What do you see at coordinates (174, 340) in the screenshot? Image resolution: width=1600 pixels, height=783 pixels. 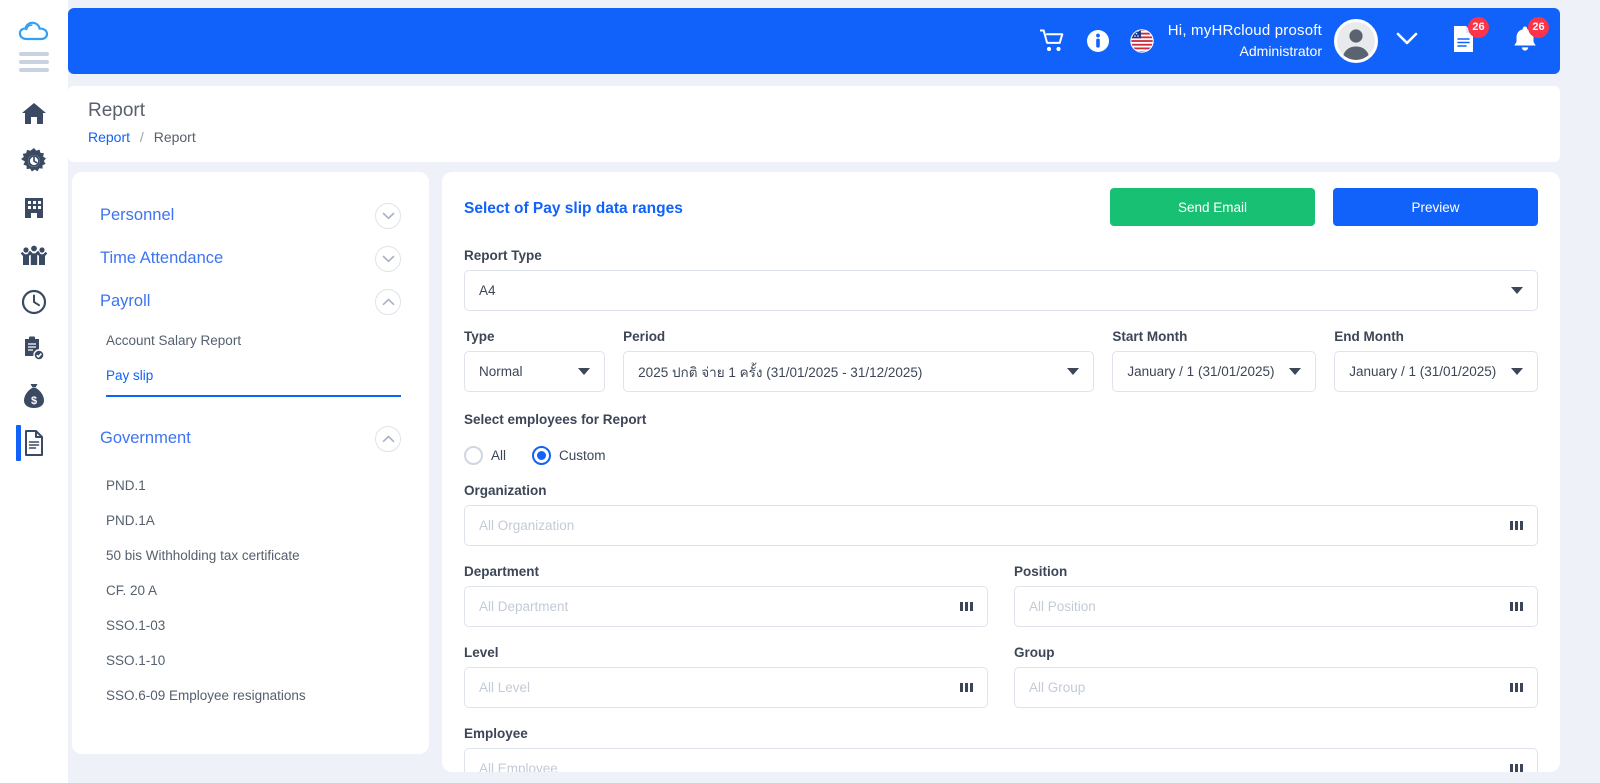 I see `menu-item-label: Account Salary Report` at bounding box center [174, 340].